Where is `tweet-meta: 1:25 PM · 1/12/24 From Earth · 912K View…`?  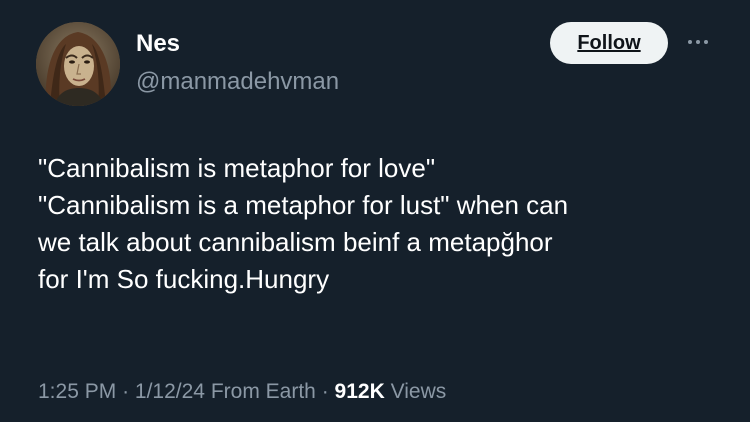 tweet-meta: 1:25 PM · 1/12/24 From Earth · 912K View… is located at coordinates (242, 392).